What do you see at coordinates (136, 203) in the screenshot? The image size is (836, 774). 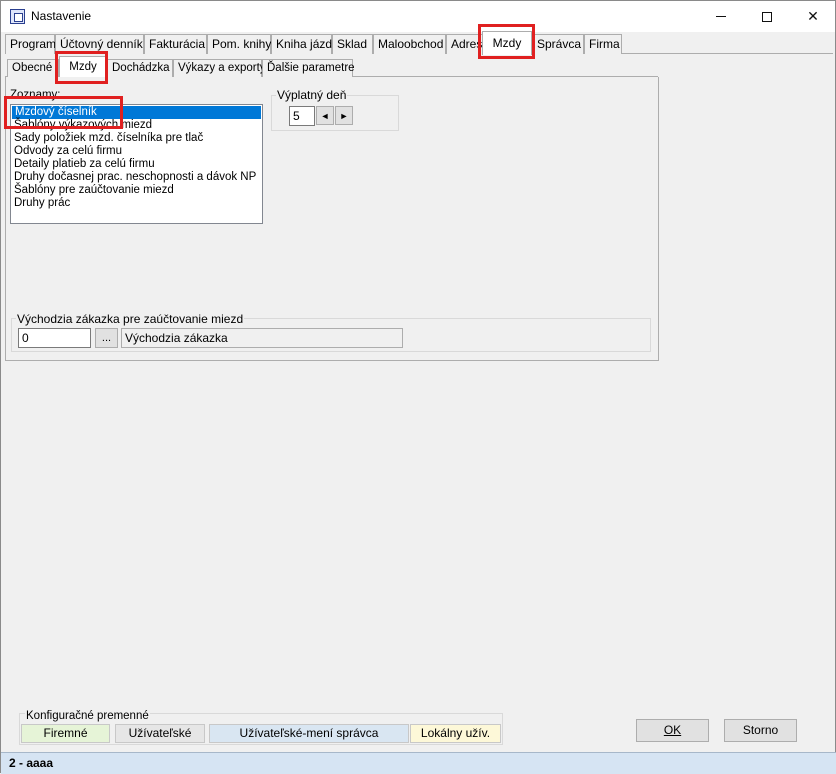 I see `list-item: Druhy prác` at bounding box center [136, 203].